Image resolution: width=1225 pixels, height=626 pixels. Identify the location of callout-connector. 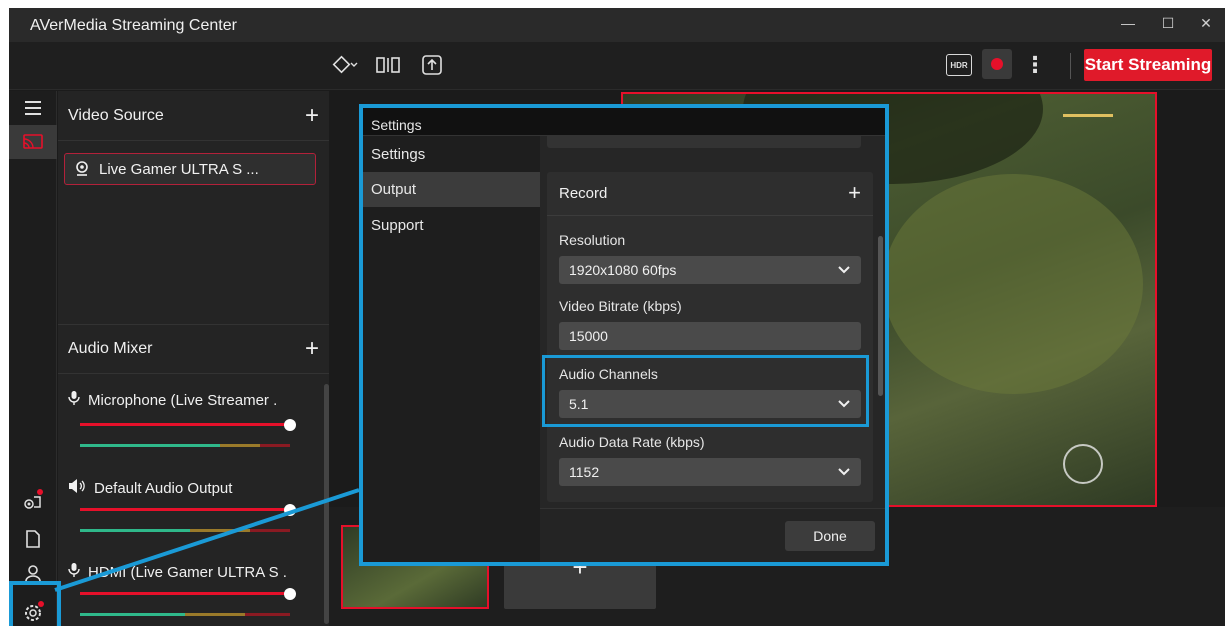
(207, 540).